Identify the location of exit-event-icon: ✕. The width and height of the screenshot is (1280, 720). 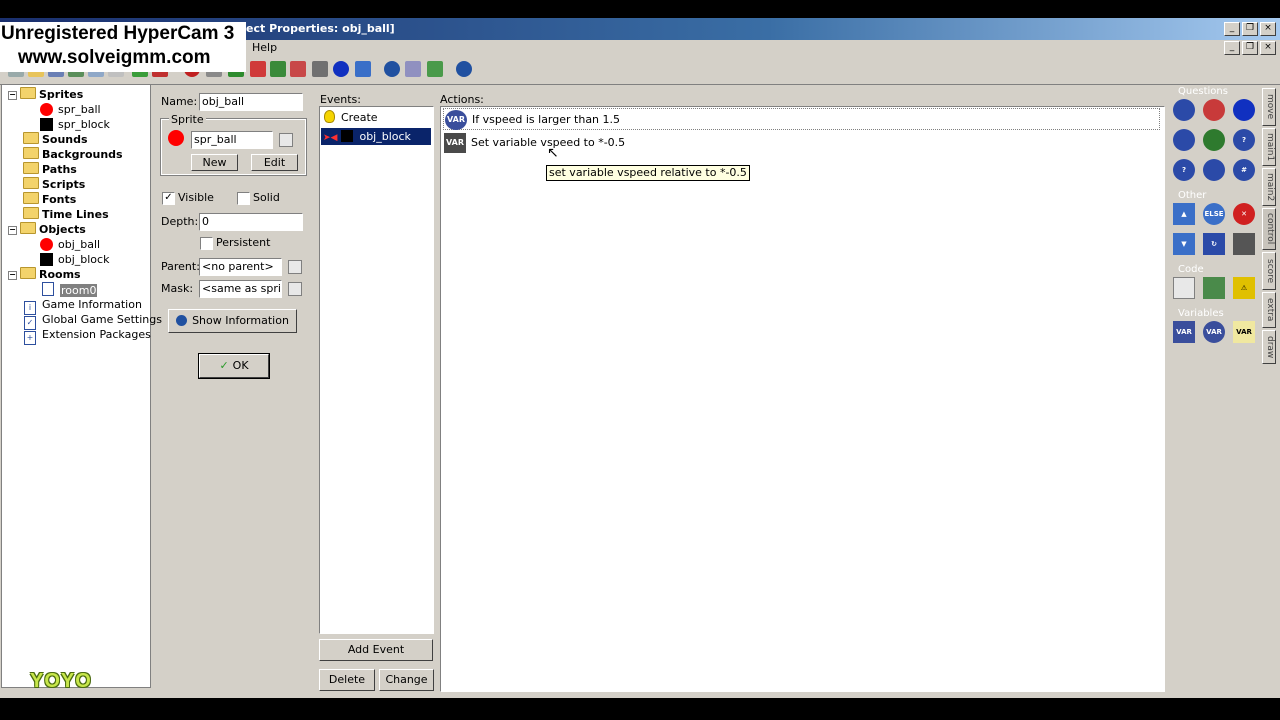
(1244, 214).